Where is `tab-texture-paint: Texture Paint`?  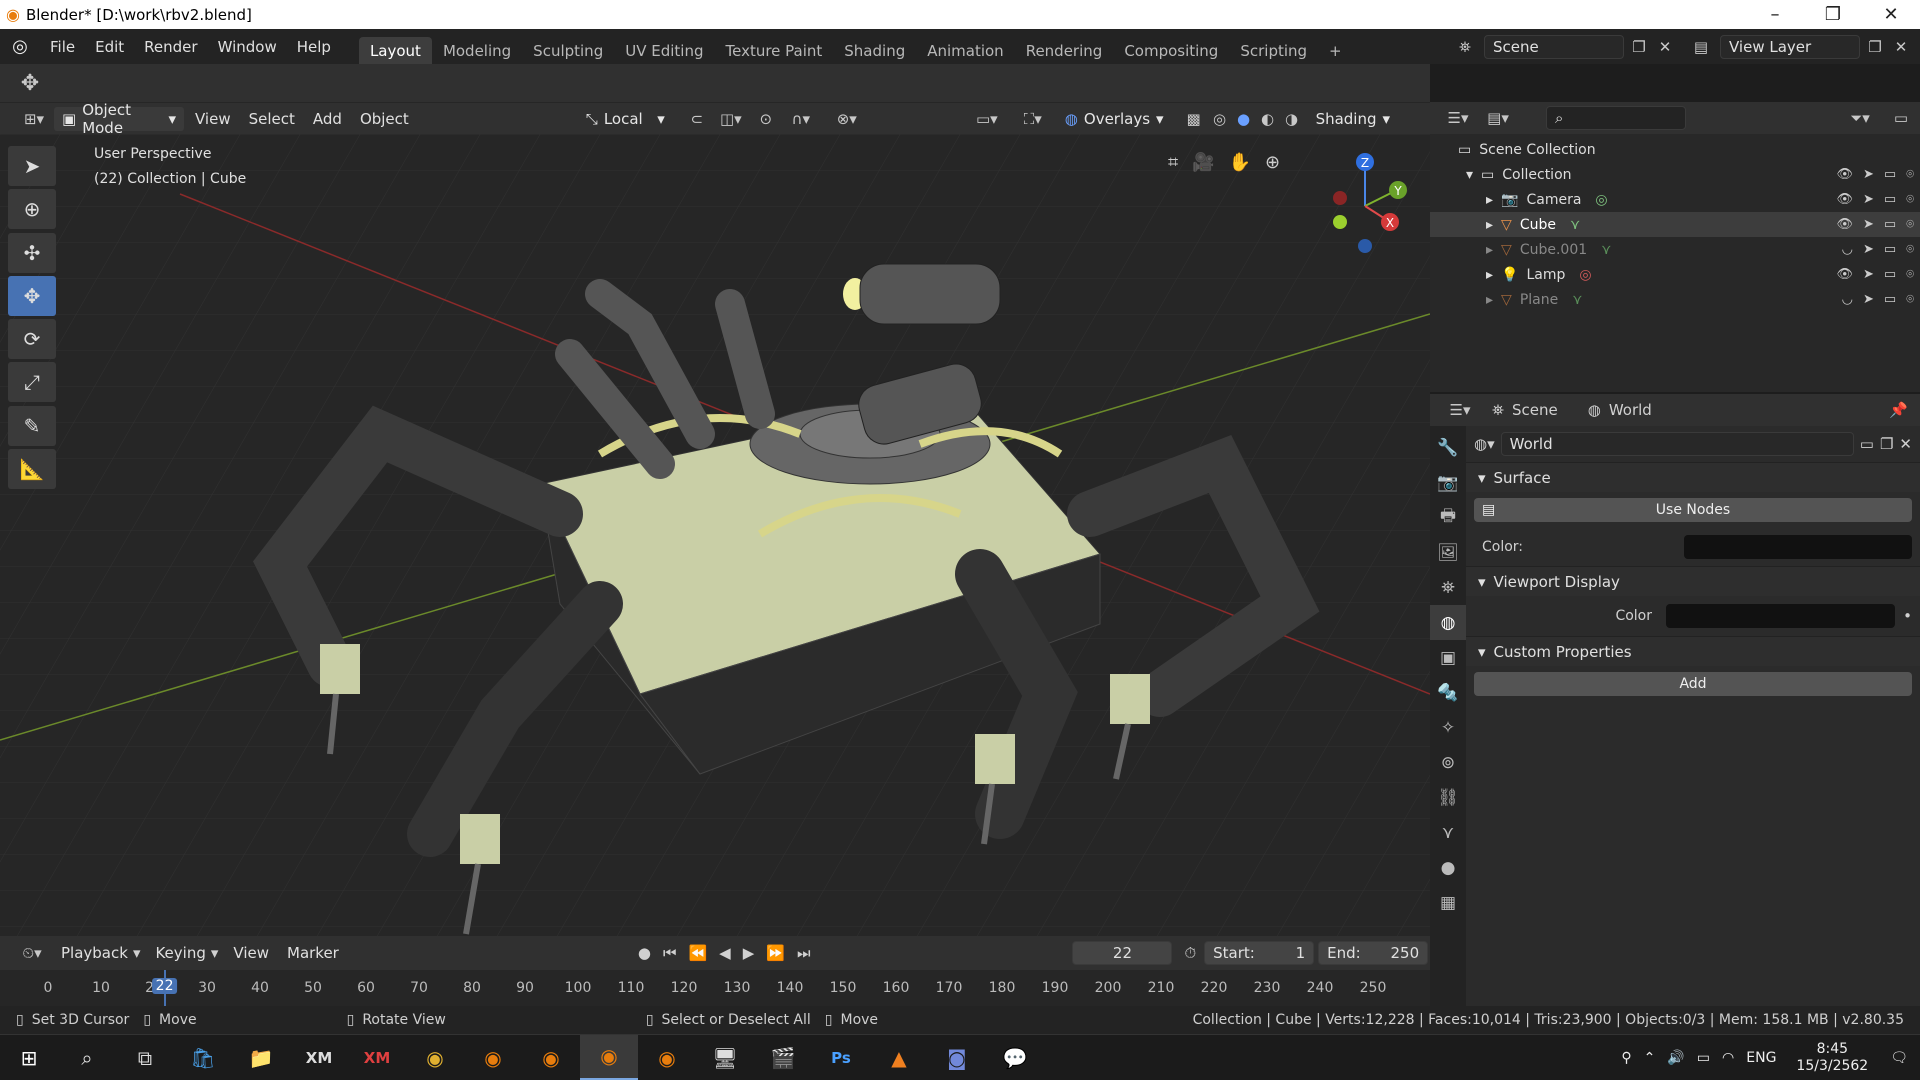
tab-texture-paint: Texture Paint is located at coordinates (773, 50).